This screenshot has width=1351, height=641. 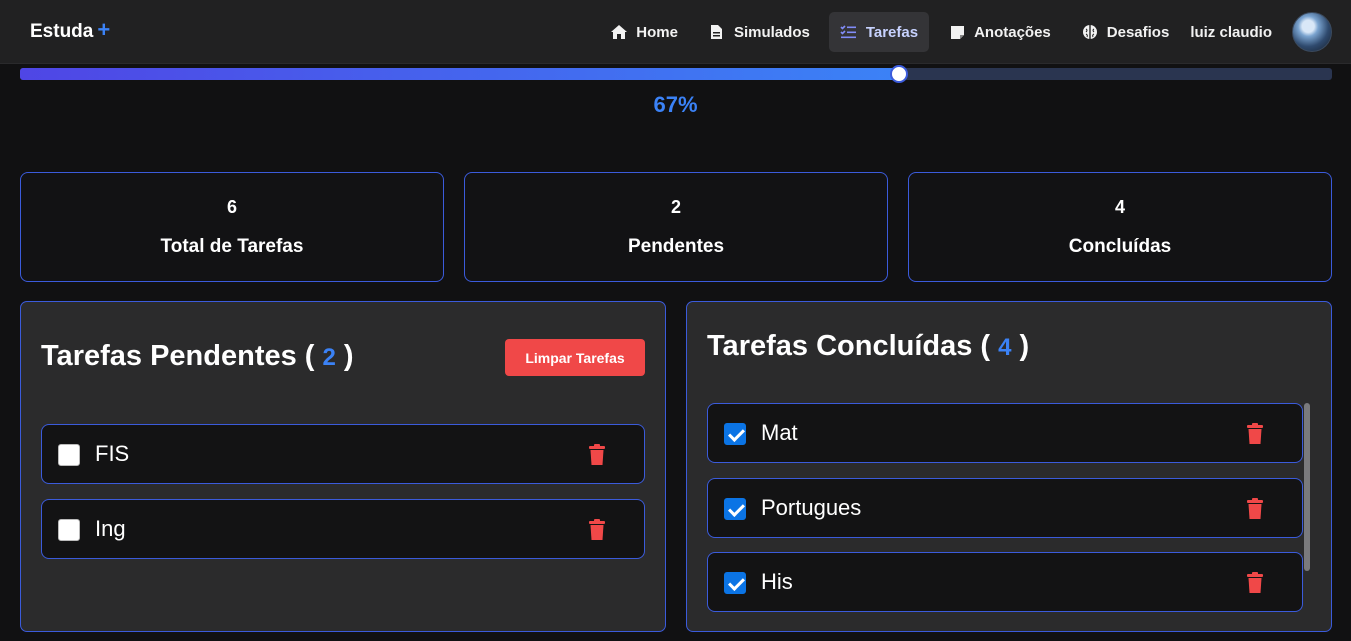 What do you see at coordinates (892, 32) in the screenshot?
I see `nav-label-tarefas: Tarefas` at bounding box center [892, 32].